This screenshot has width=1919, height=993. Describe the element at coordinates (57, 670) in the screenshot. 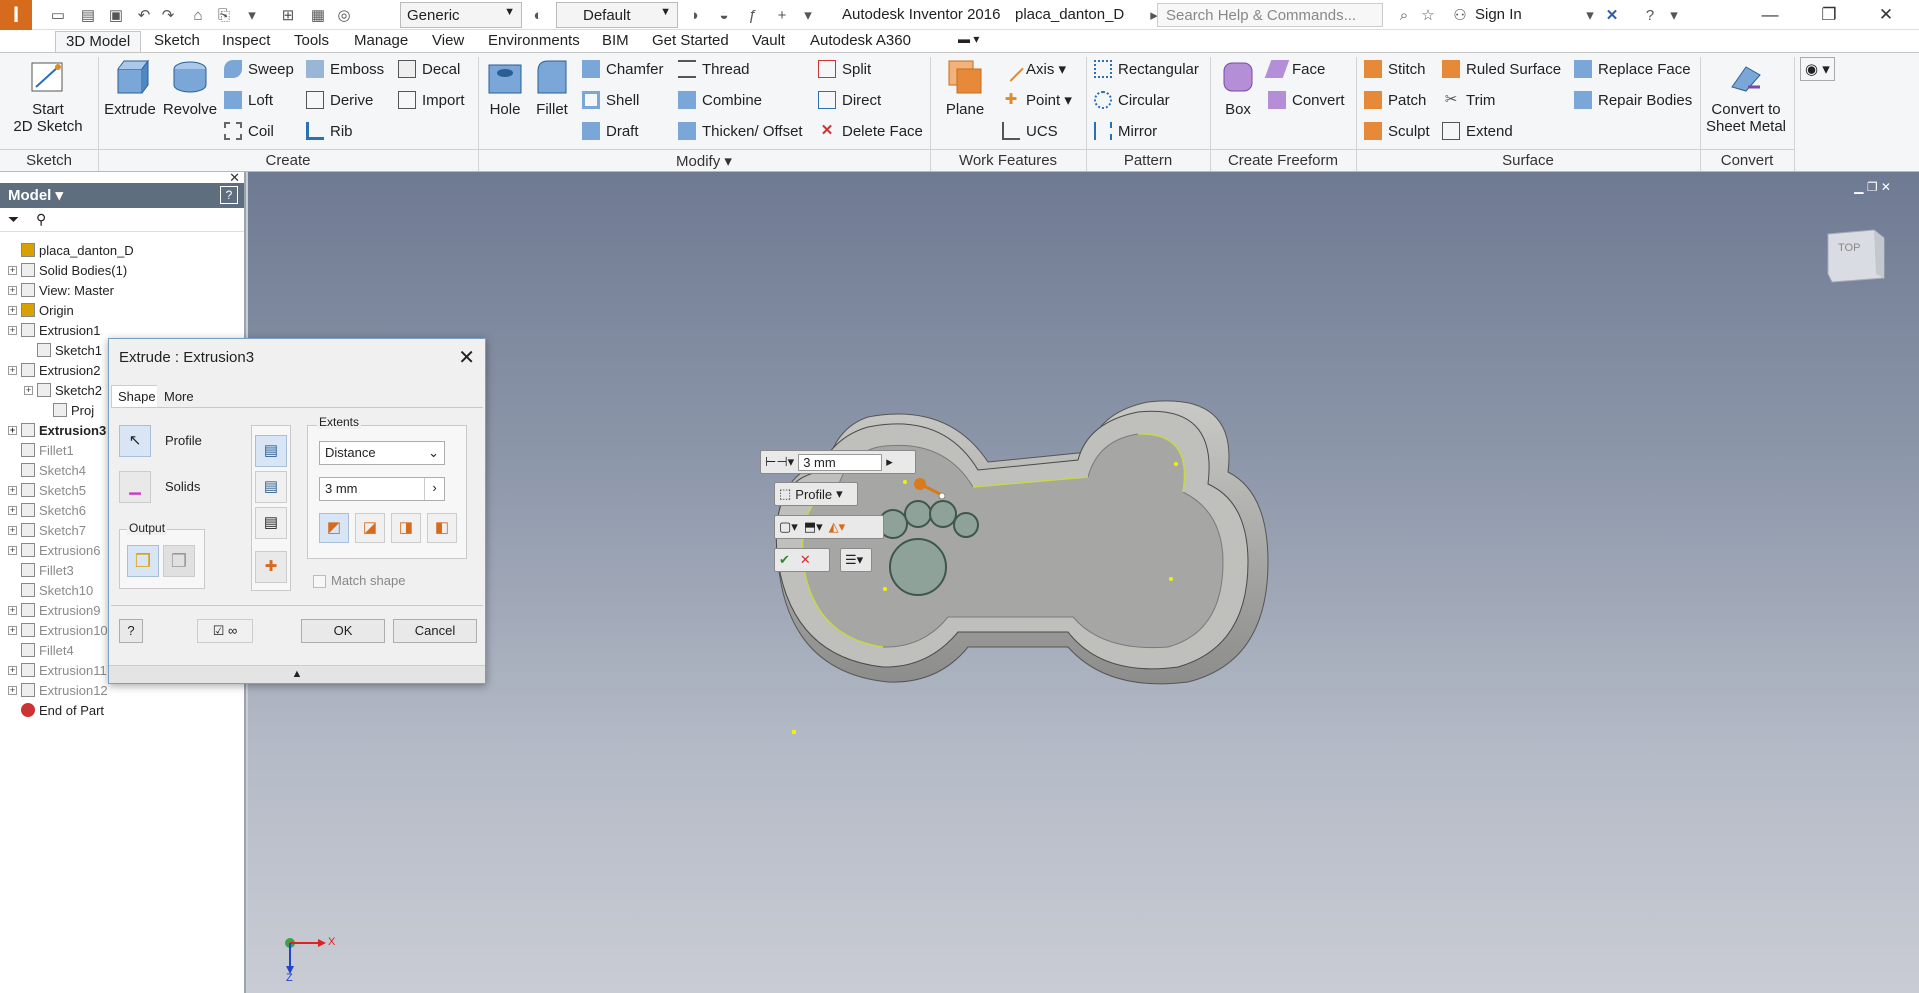

I see `tree-node: + Extrusion11` at that location.